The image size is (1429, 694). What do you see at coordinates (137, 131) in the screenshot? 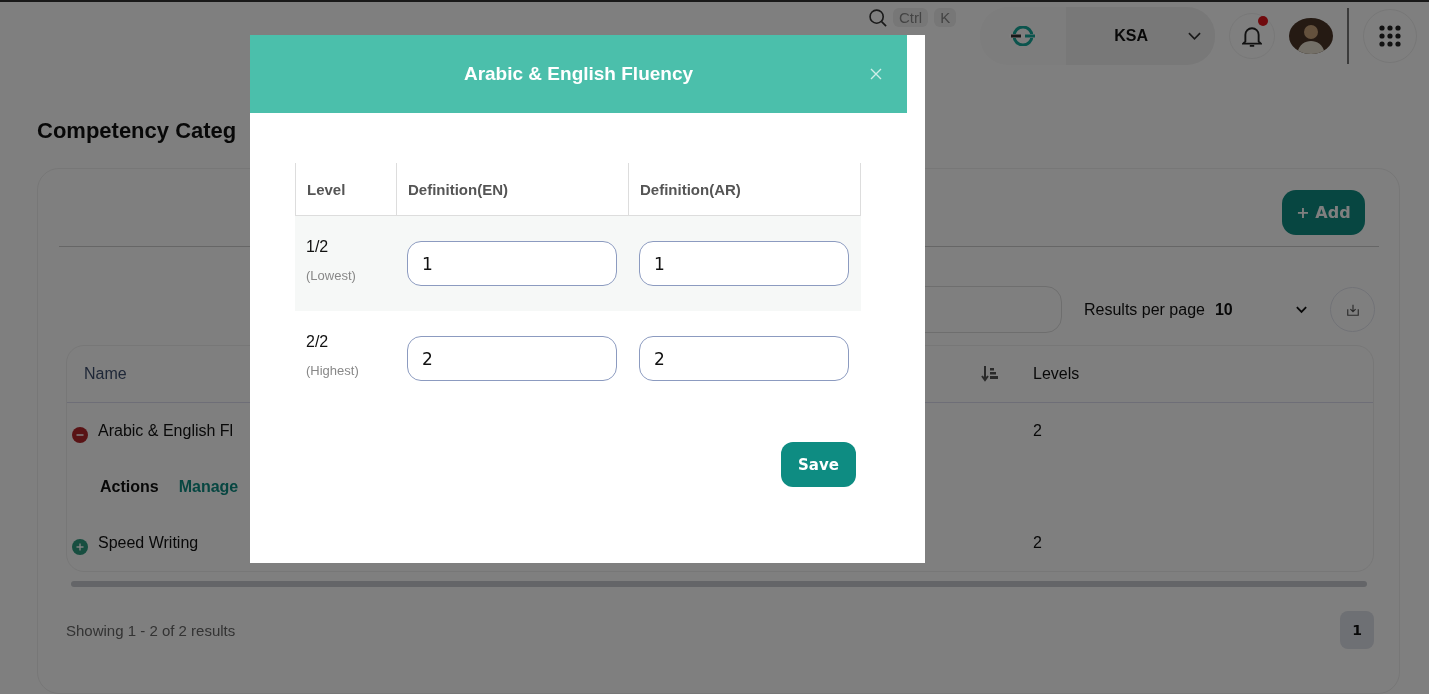
I see `page-title: Competency Categ` at bounding box center [137, 131].